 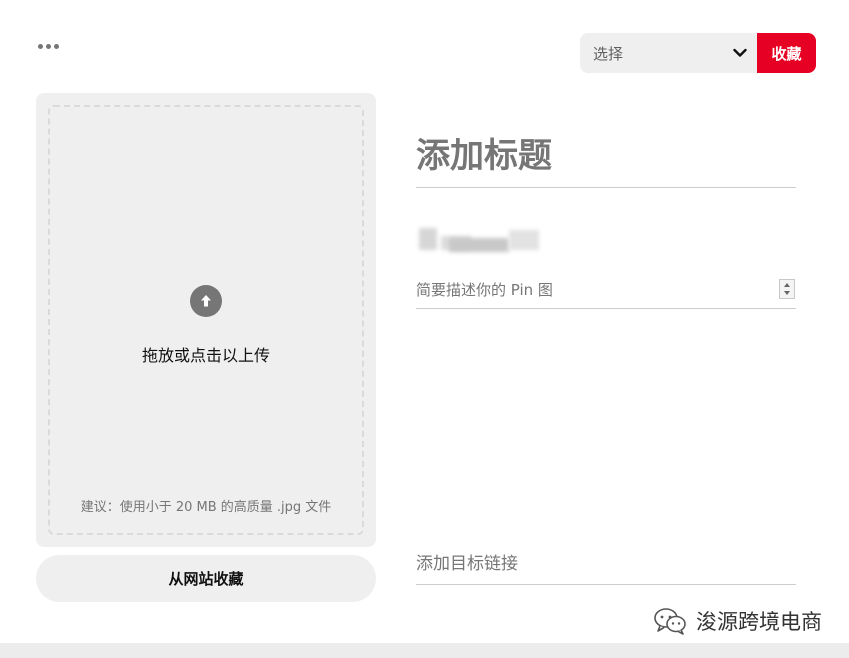 What do you see at coordinates (668, 53) in the screenshot?
I see `board-select: 选择` at bounding box center [668, 53].